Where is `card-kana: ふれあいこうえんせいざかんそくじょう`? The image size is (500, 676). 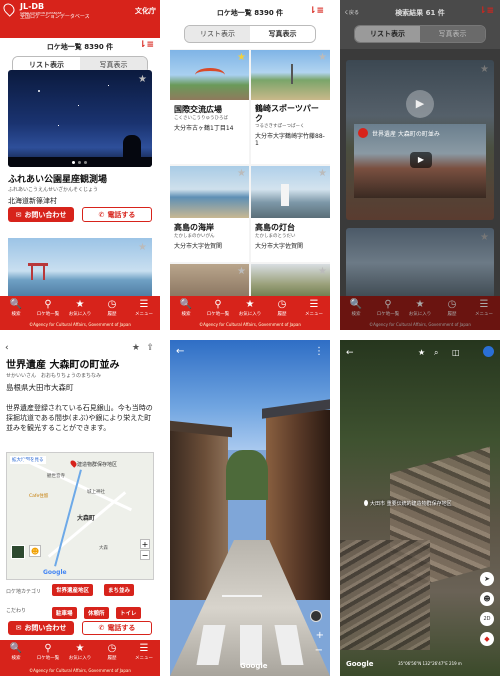 card-kana: ふれあいこうえんせいざかんそくじょう is located at coordinates (53, 190).